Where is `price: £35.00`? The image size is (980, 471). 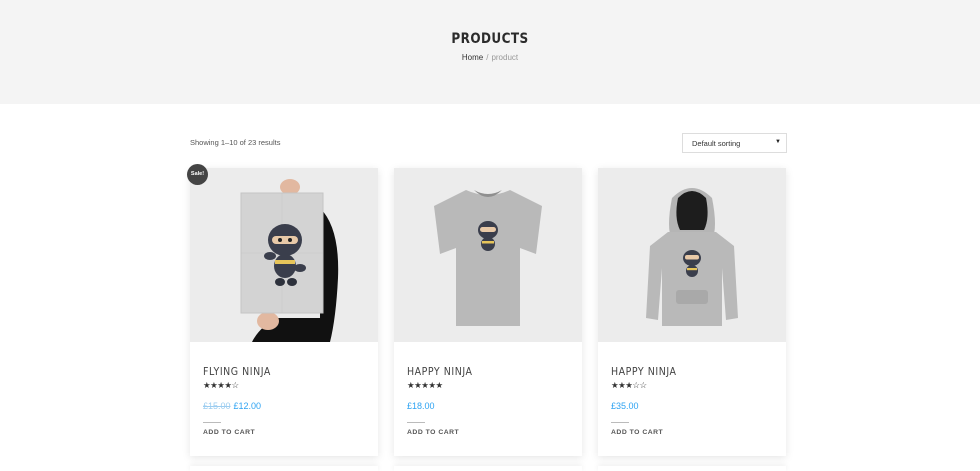
price: £35.00 is located at coordinates (625, 406).